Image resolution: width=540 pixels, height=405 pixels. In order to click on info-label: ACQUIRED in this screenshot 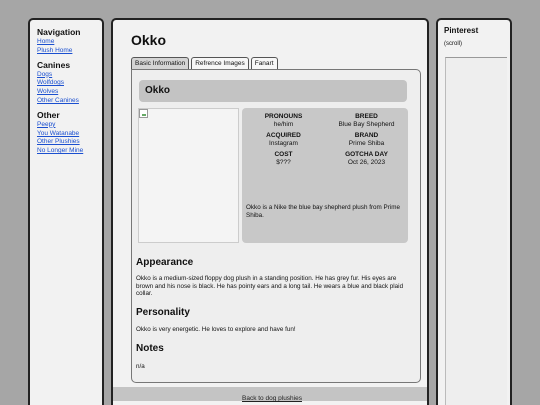, I will do `click(283, 135)`.